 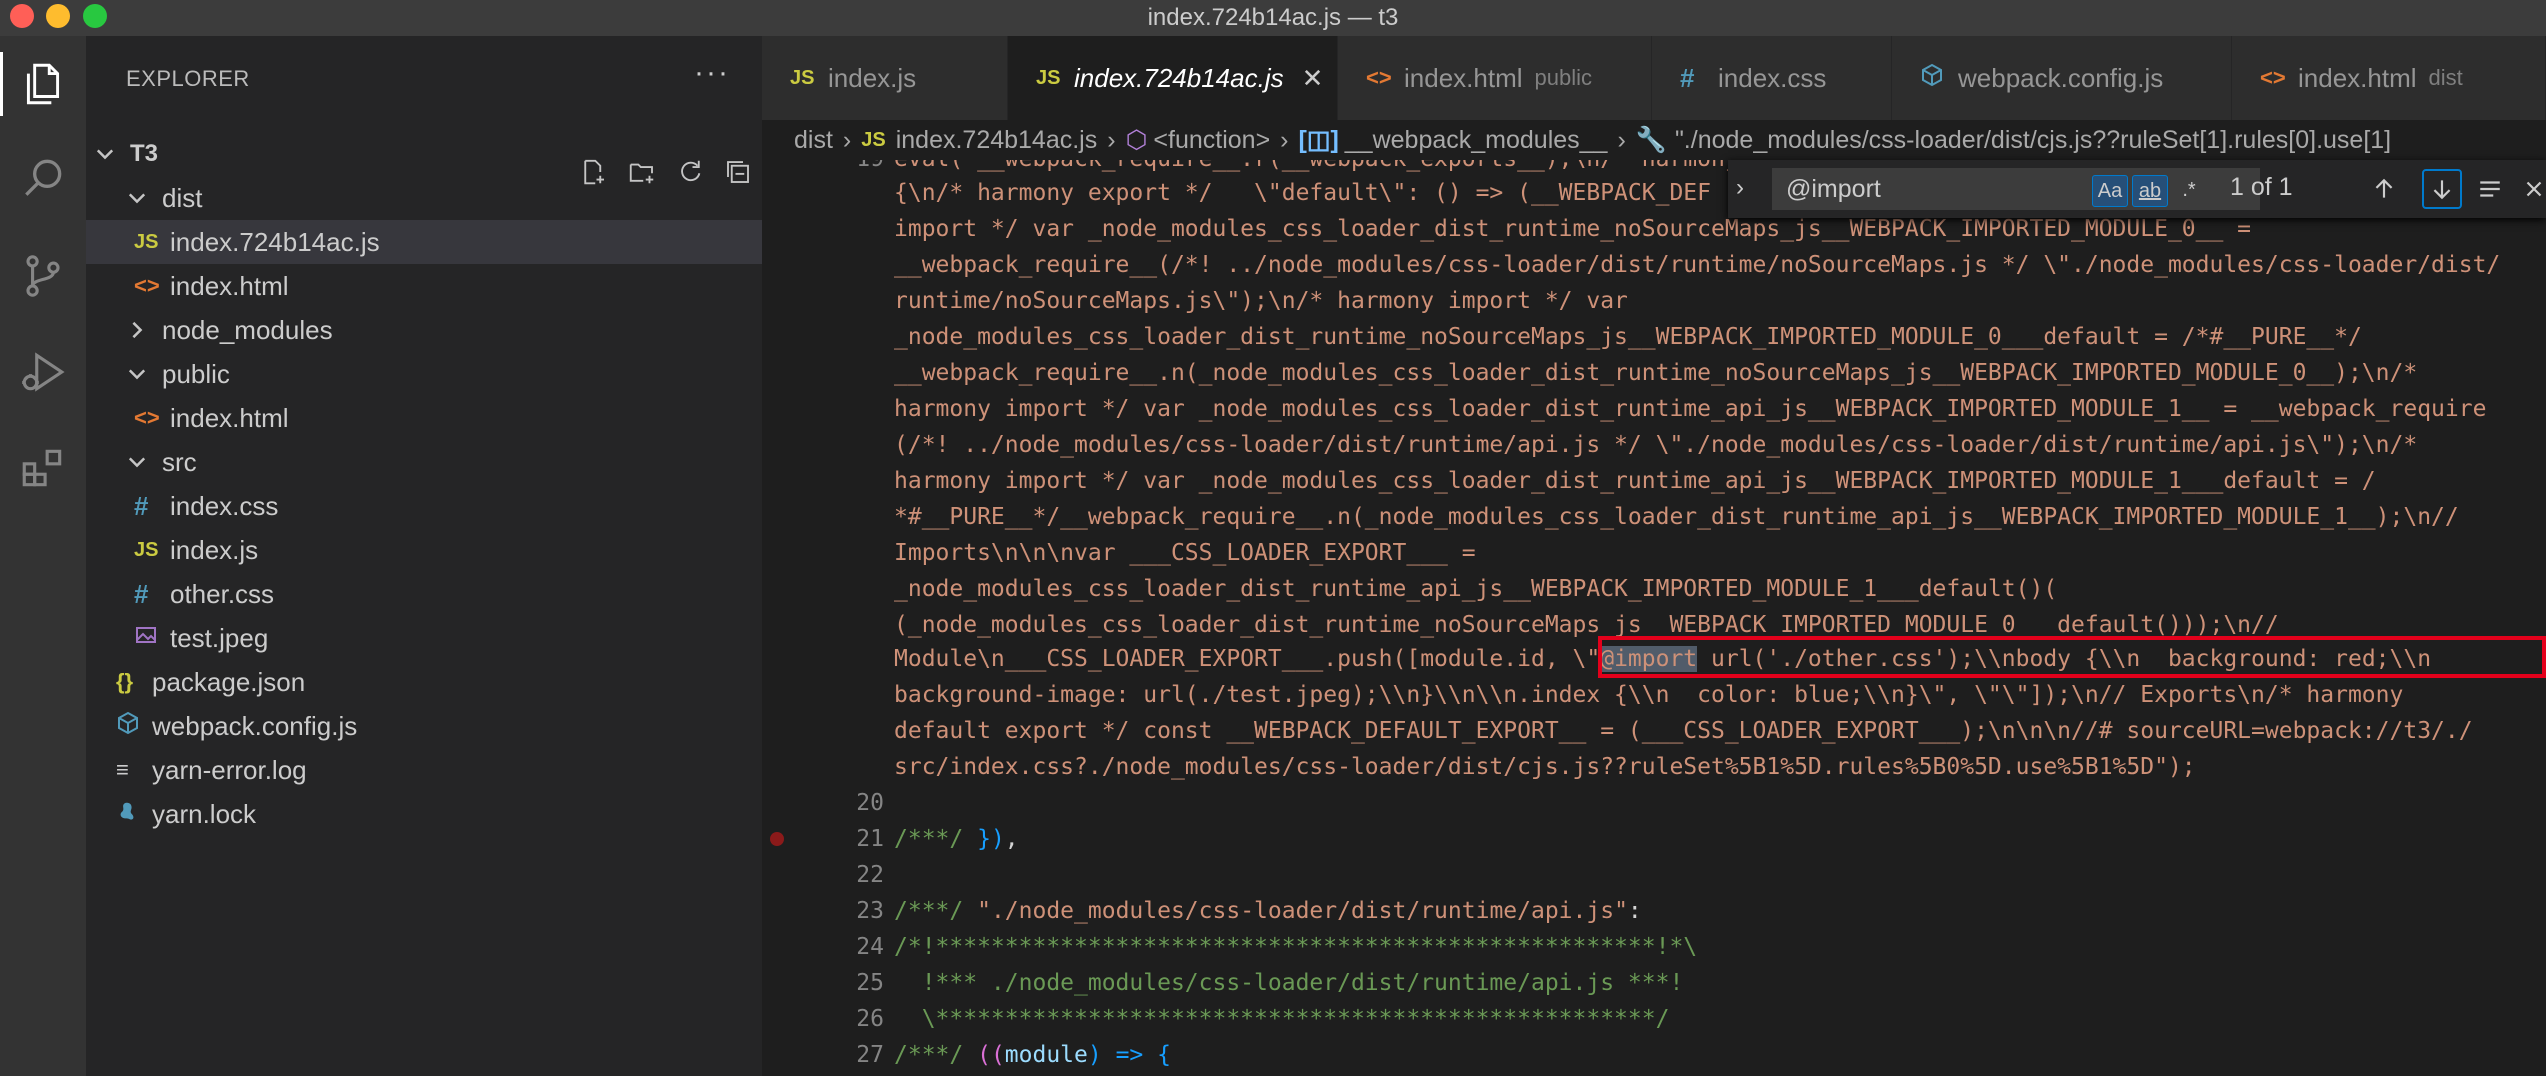 I want to click on tab-index-html-dist: <> index.html dist, so click(x=2389, y=78).